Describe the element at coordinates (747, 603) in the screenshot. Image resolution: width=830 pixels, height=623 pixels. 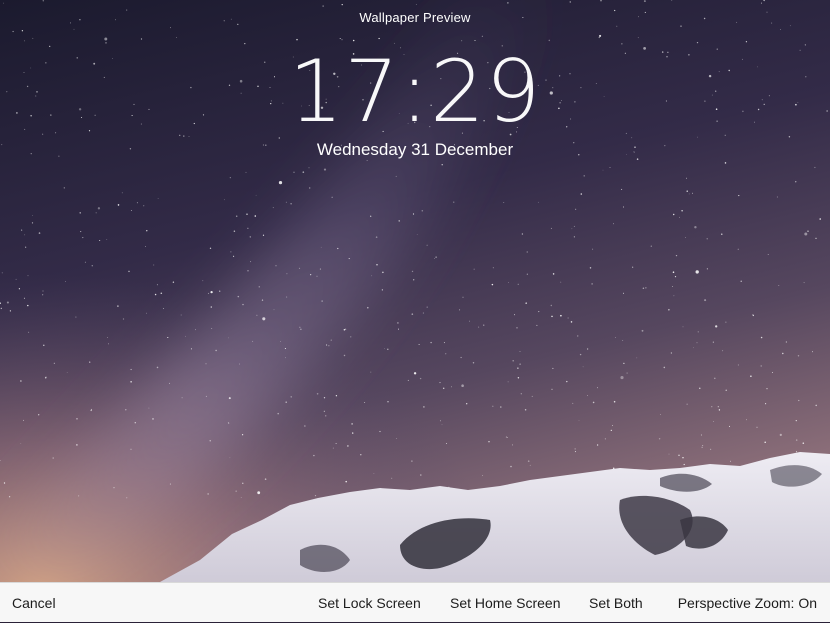
I see `perspective-zoom-toggle: Perspective Zoom: On` at that location.